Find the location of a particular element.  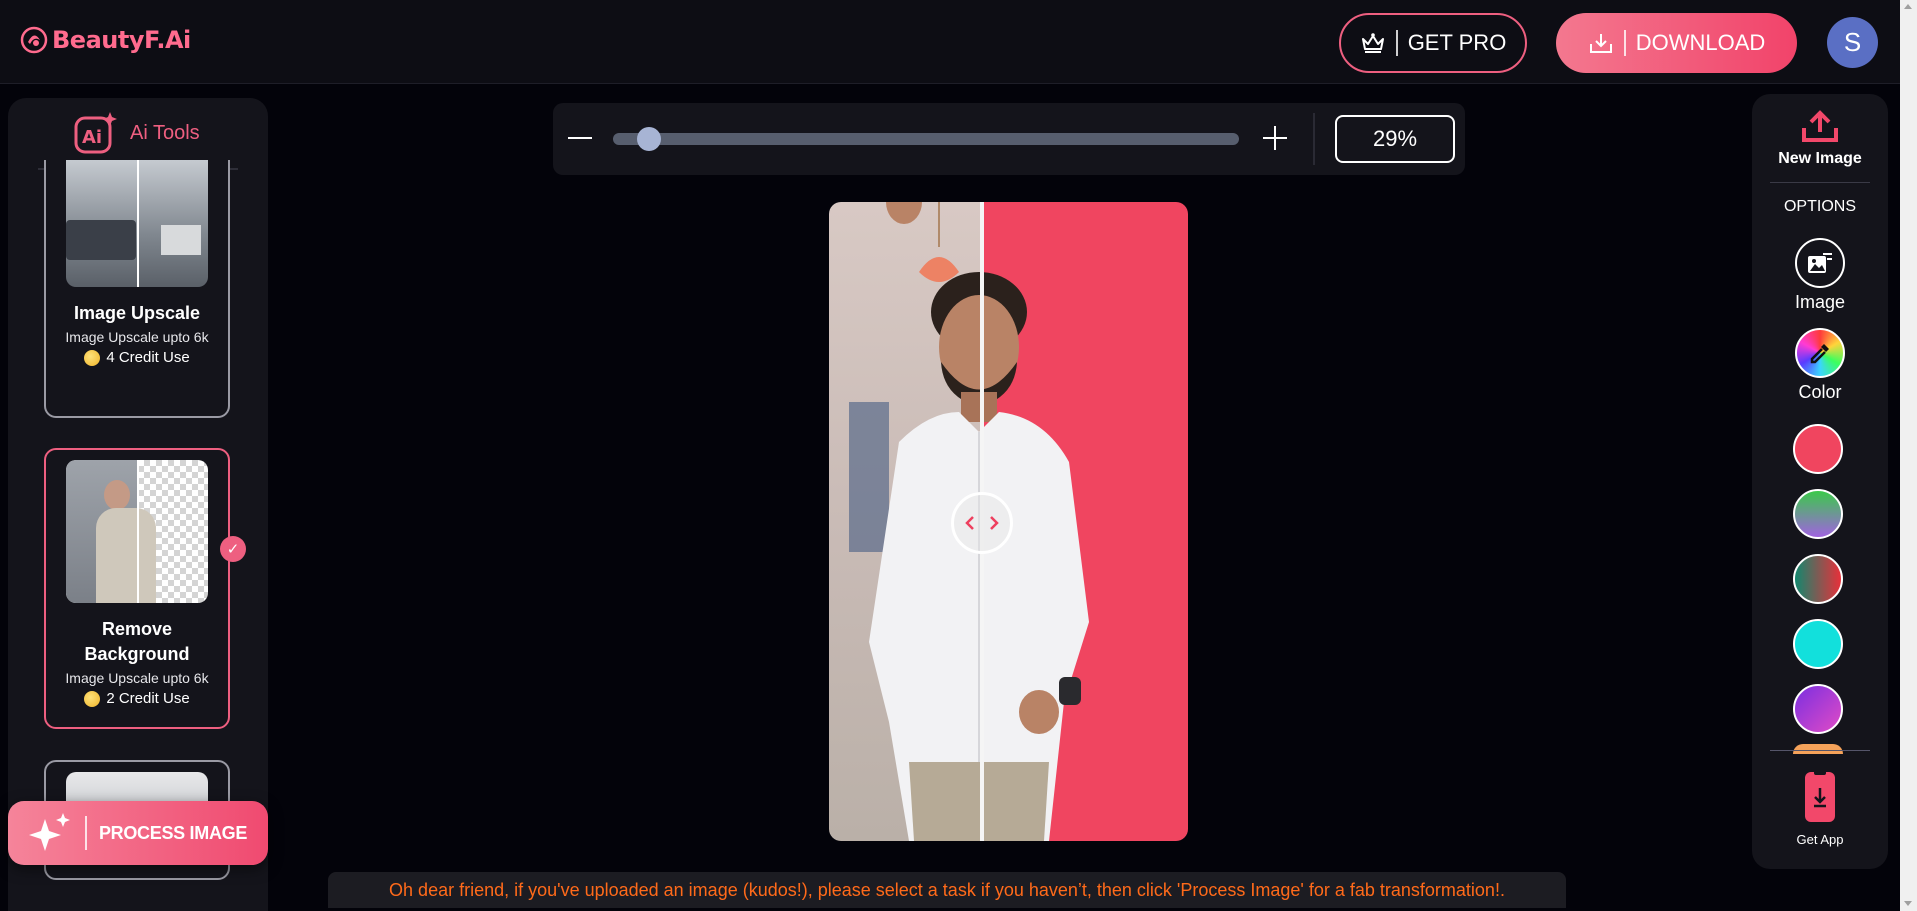

zoom-toolbar: 29% is located at coordinates (1009, 139).